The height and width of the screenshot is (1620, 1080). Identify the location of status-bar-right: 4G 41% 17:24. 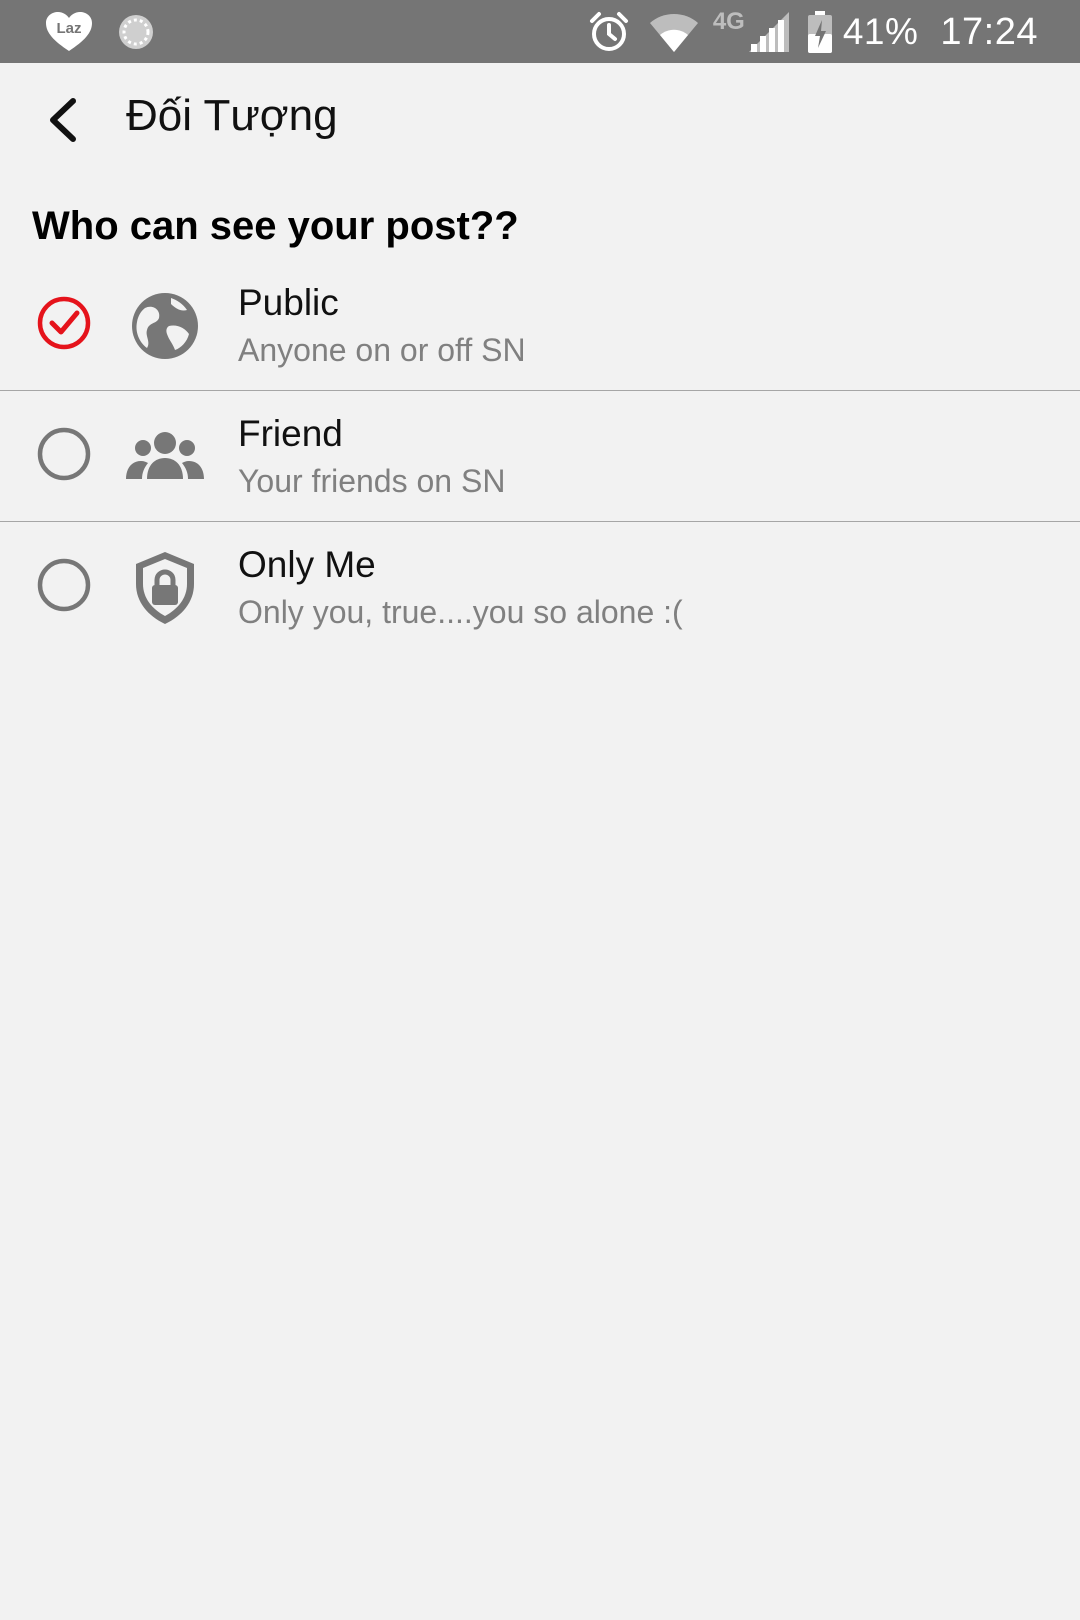
(812, 32).